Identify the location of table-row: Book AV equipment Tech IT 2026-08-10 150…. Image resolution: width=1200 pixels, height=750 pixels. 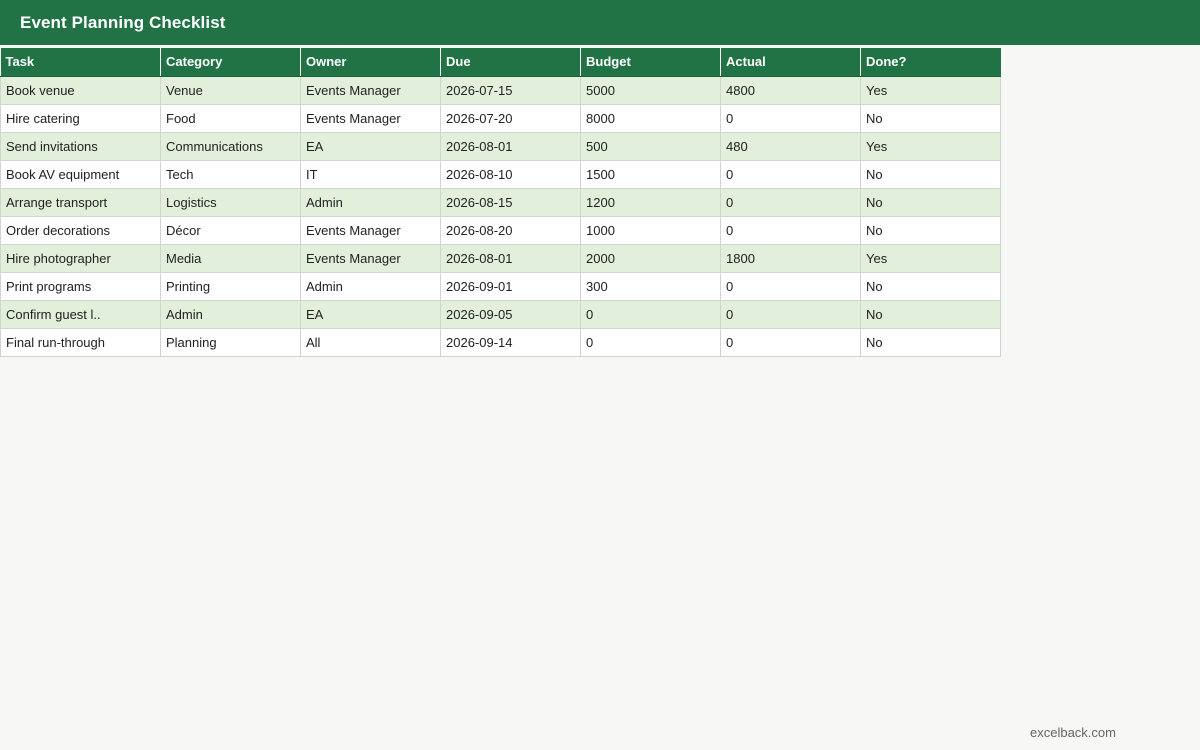
(500, 174).